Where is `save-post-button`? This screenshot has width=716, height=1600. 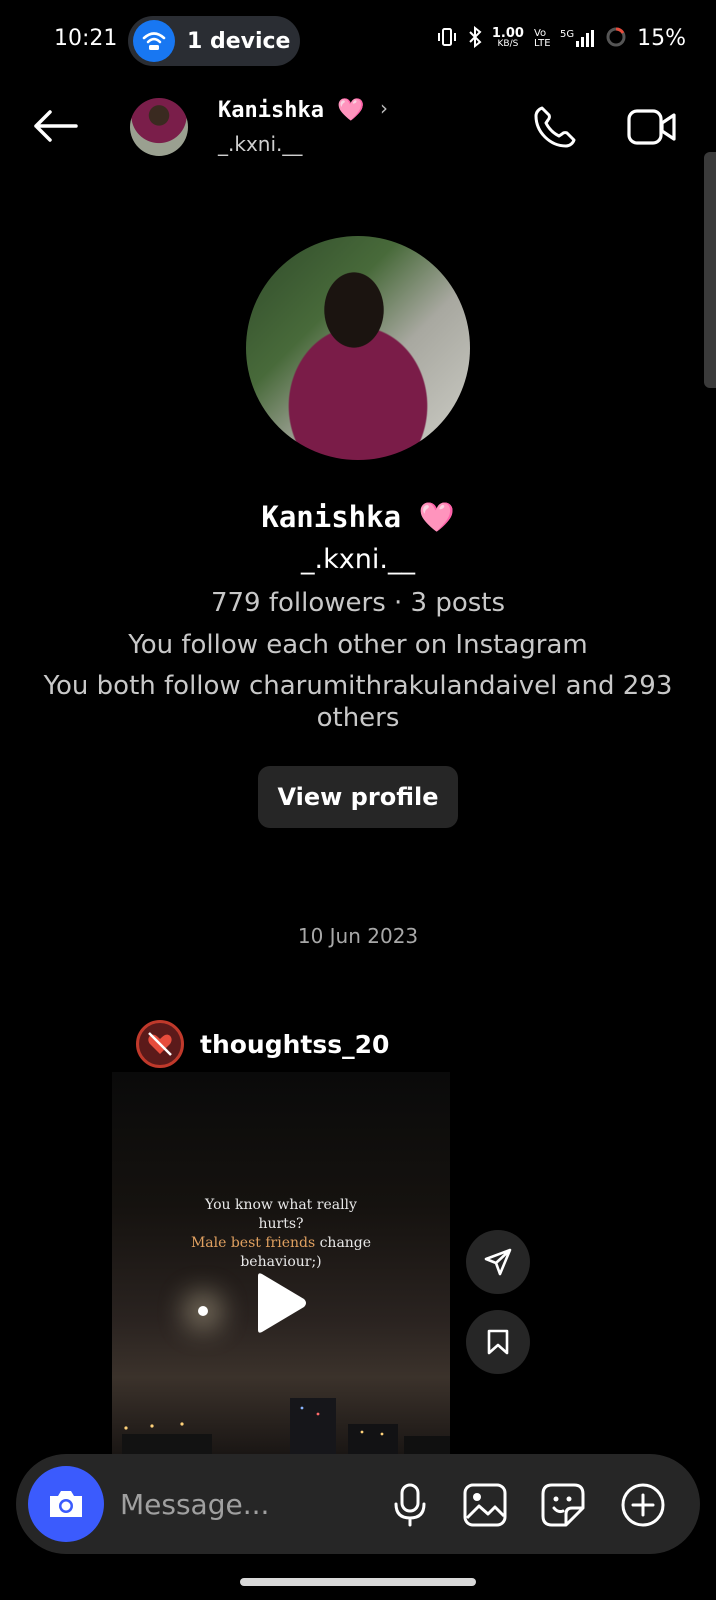 save-post-button is located at coordinates (498, 1342).